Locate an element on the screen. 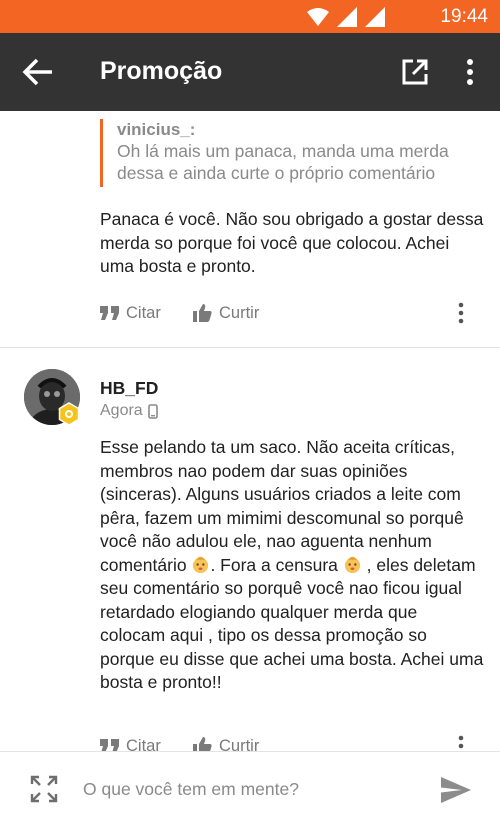 This screenshot has width=500, height=822. user-level-badge-icon is located at coordinates (69, 414).